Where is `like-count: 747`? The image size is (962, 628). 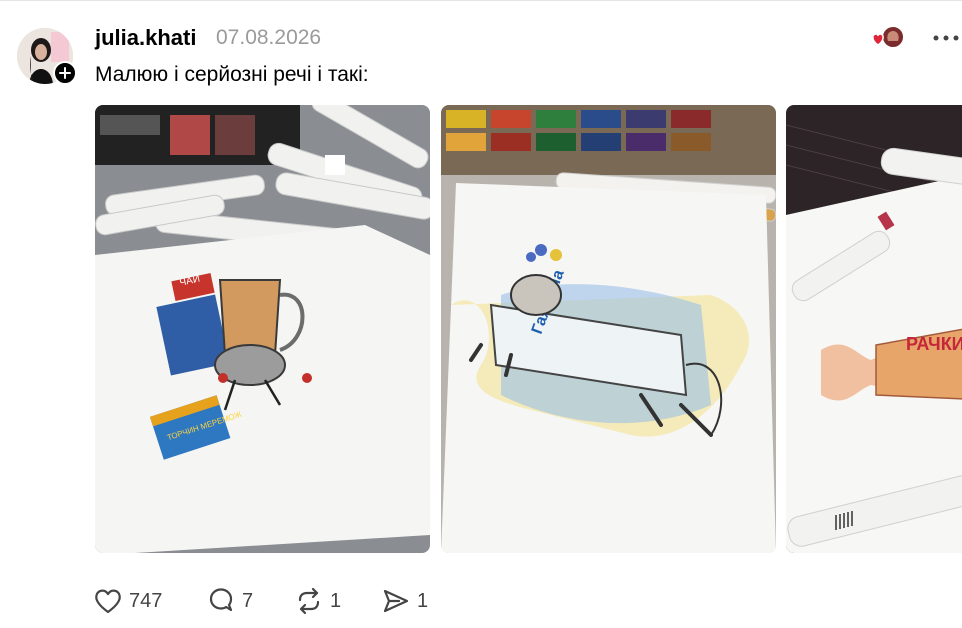 like-count: 747 is located at coordinates (146, 600).